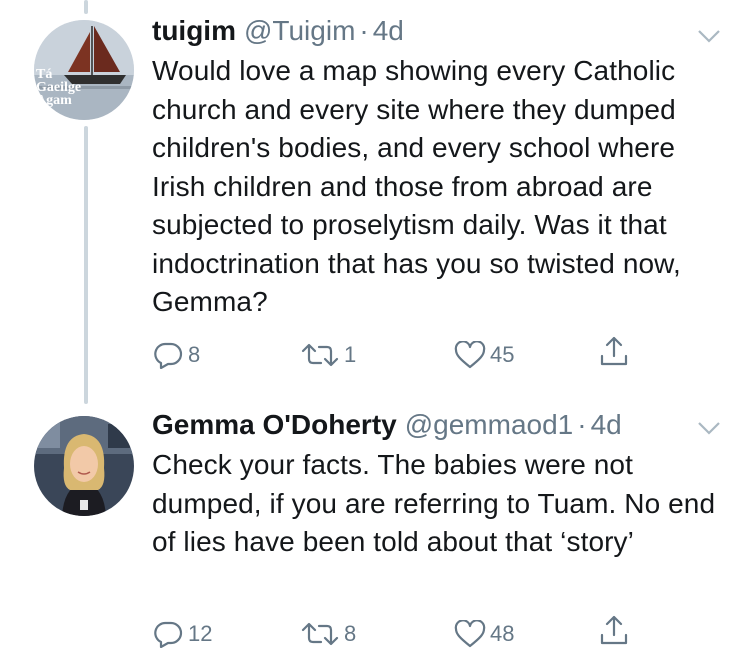 The image size is (750, 671). Describe the element at coordinates (200, 633) in the screenshot. I see `reply-count: 12` at that location.